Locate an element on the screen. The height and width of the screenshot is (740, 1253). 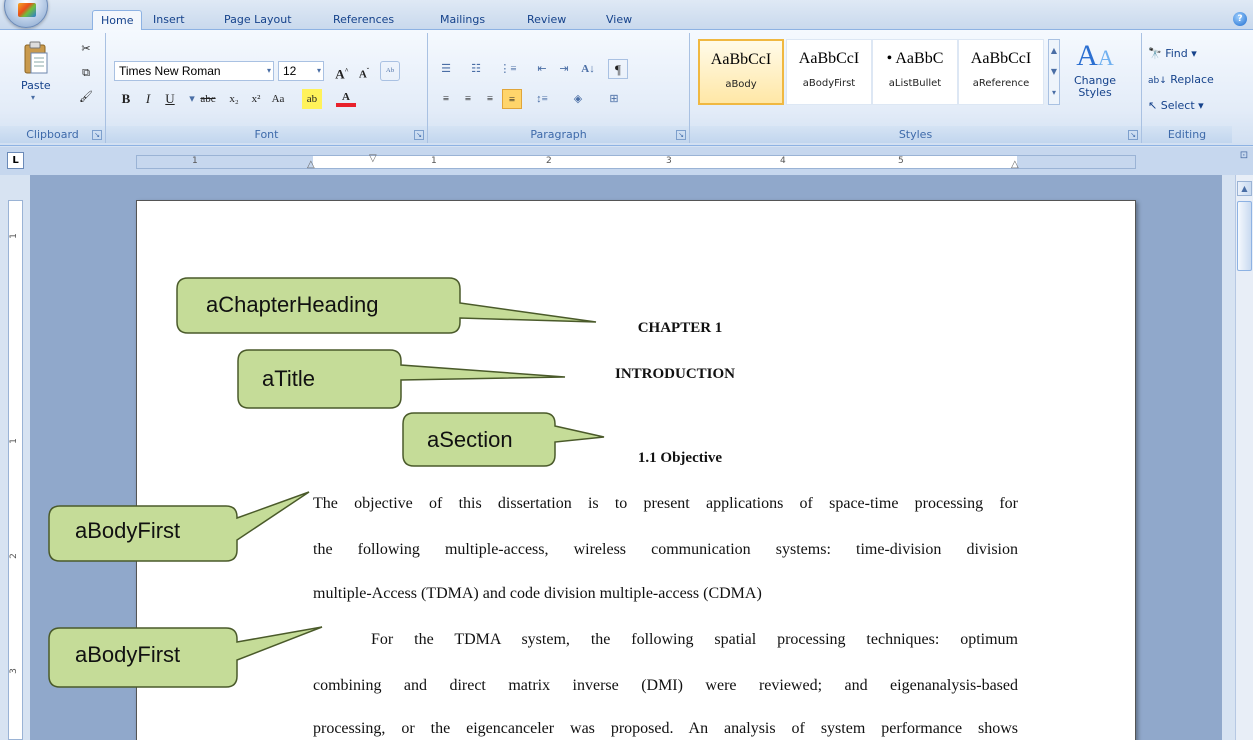
tab-home: Home is located at coordinates (117, 20).